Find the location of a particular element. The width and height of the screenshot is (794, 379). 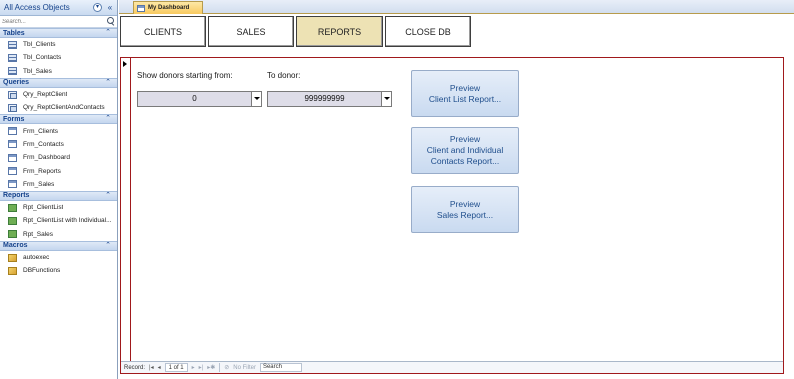

divider is located at coordinates (220, 367).